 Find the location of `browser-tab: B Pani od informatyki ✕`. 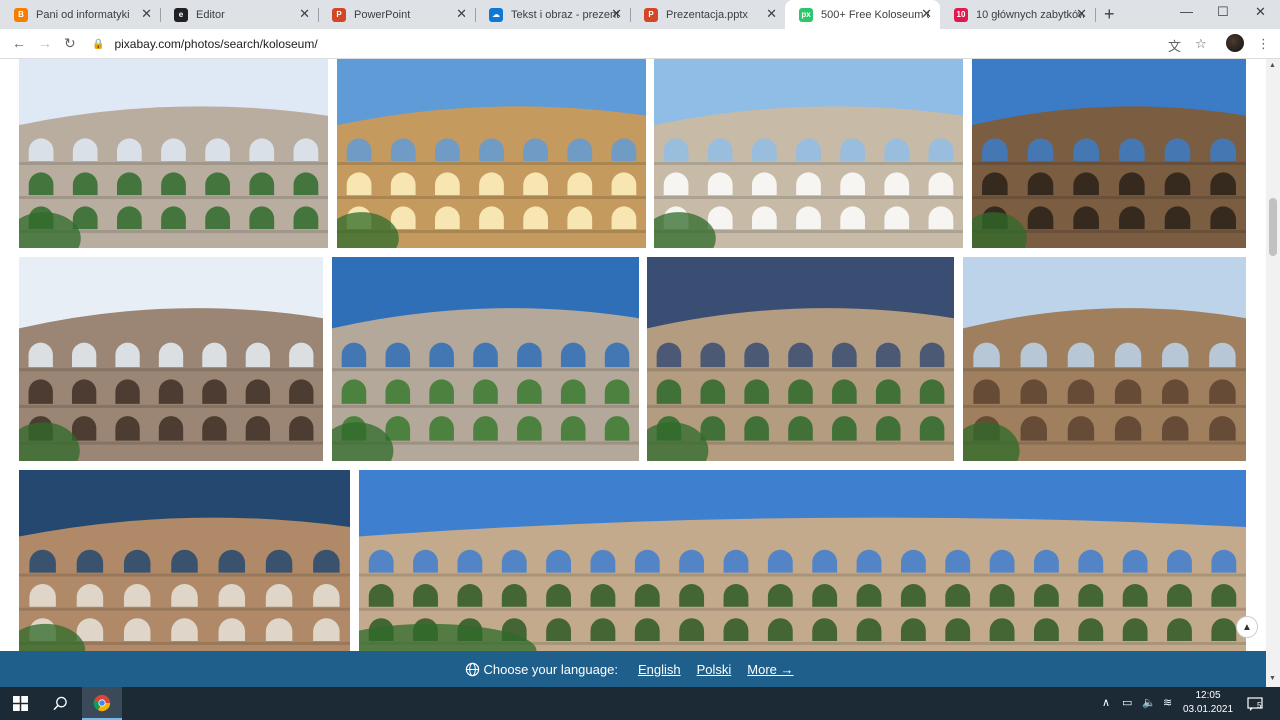

browser-tab: B Pani od informatyki ✕ is located at coordinates (80, 14).